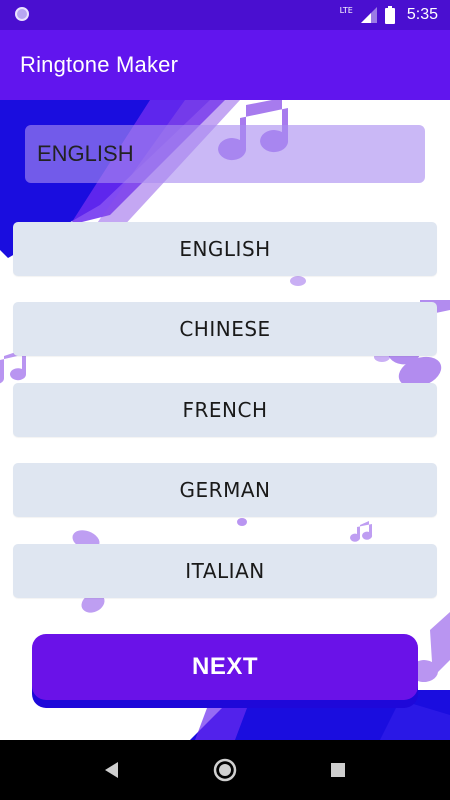 The height and width of the screenshot is (800, 450). What do you see at coordinates (346, 10) in the screenshot?
I see `network-type: LTE` at bounding box center [346, 10].